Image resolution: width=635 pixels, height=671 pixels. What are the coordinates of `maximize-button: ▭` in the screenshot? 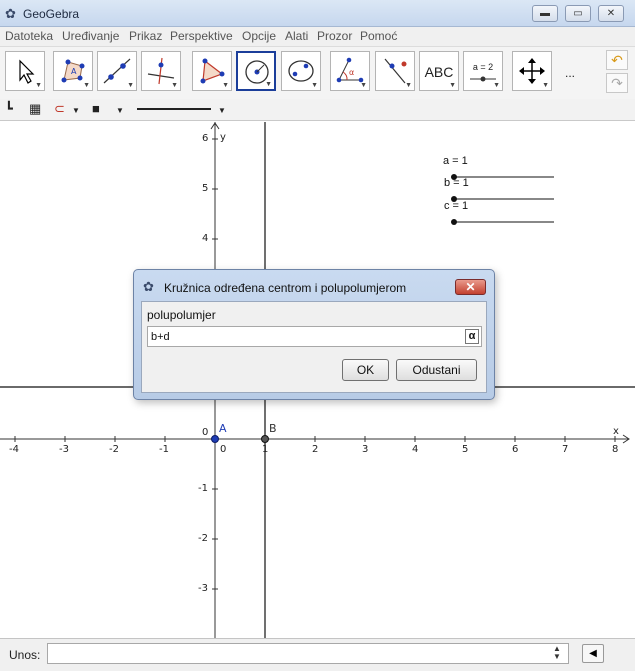 It's located at (578, 13).